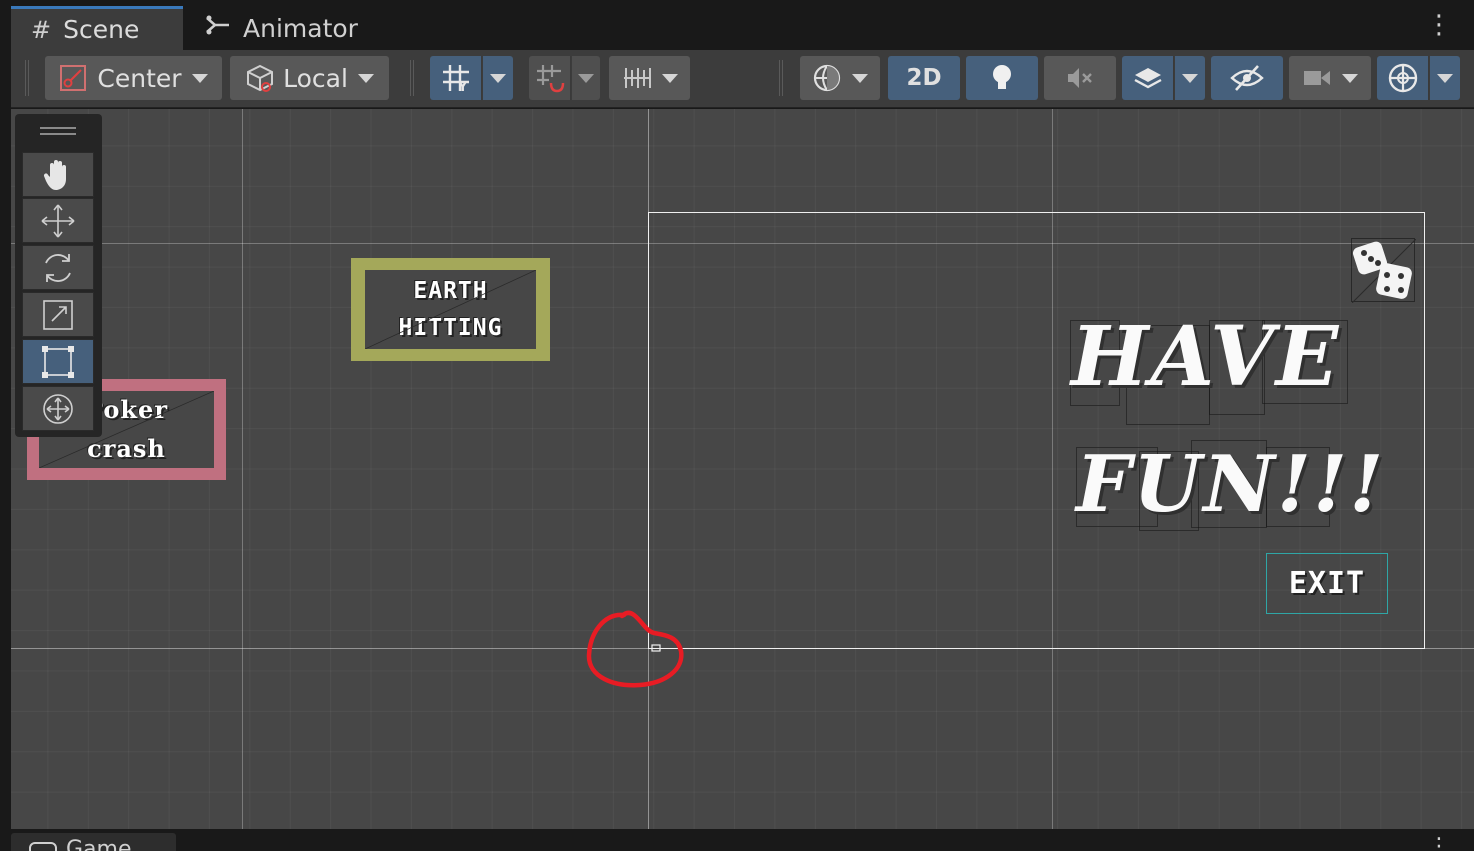  I want to click on tab-game: Game, so click(93, 842).